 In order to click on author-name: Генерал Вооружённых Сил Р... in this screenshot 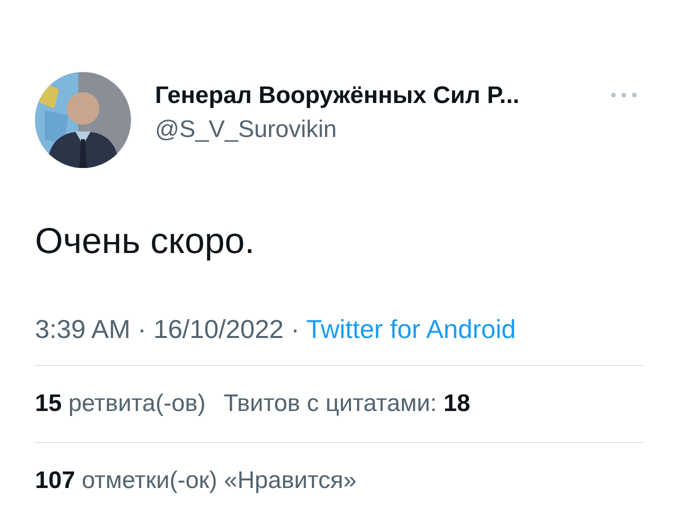, I will do `click(337, 96)`.